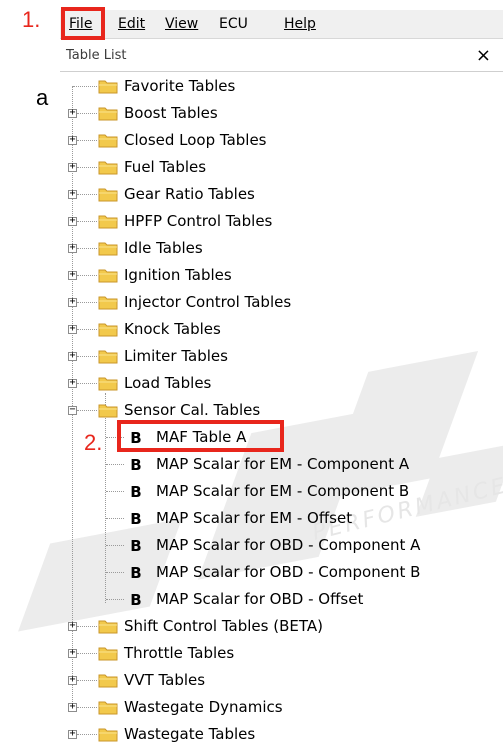 This screenshot has height=748, width=503. I want to click on menu-help: Help, so click(300, 24).